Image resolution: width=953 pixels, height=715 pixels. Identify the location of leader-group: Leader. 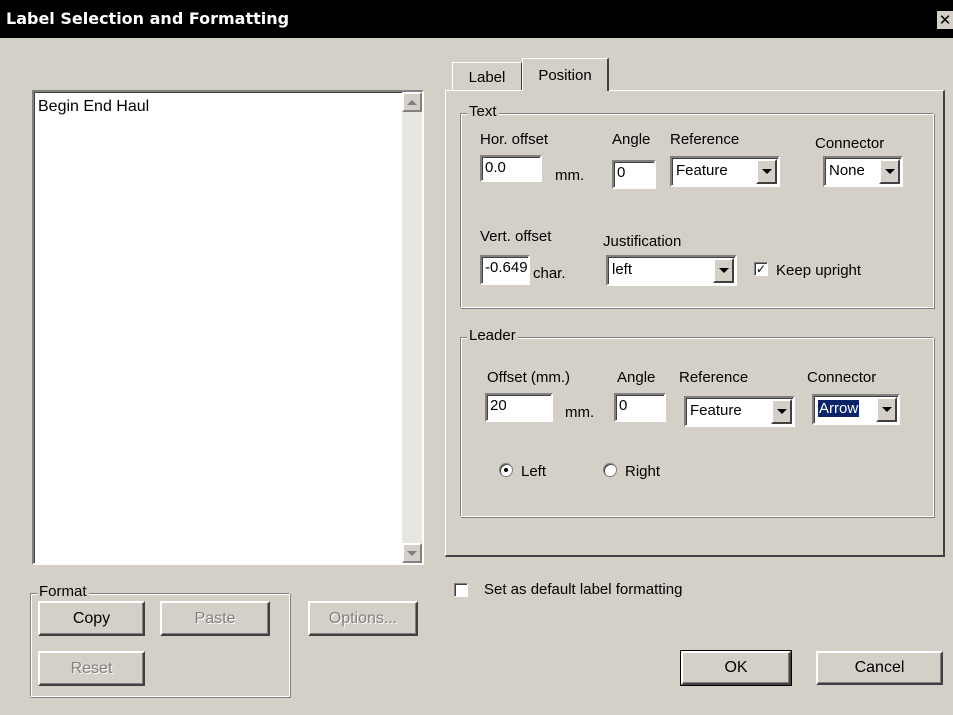
(697, 422).